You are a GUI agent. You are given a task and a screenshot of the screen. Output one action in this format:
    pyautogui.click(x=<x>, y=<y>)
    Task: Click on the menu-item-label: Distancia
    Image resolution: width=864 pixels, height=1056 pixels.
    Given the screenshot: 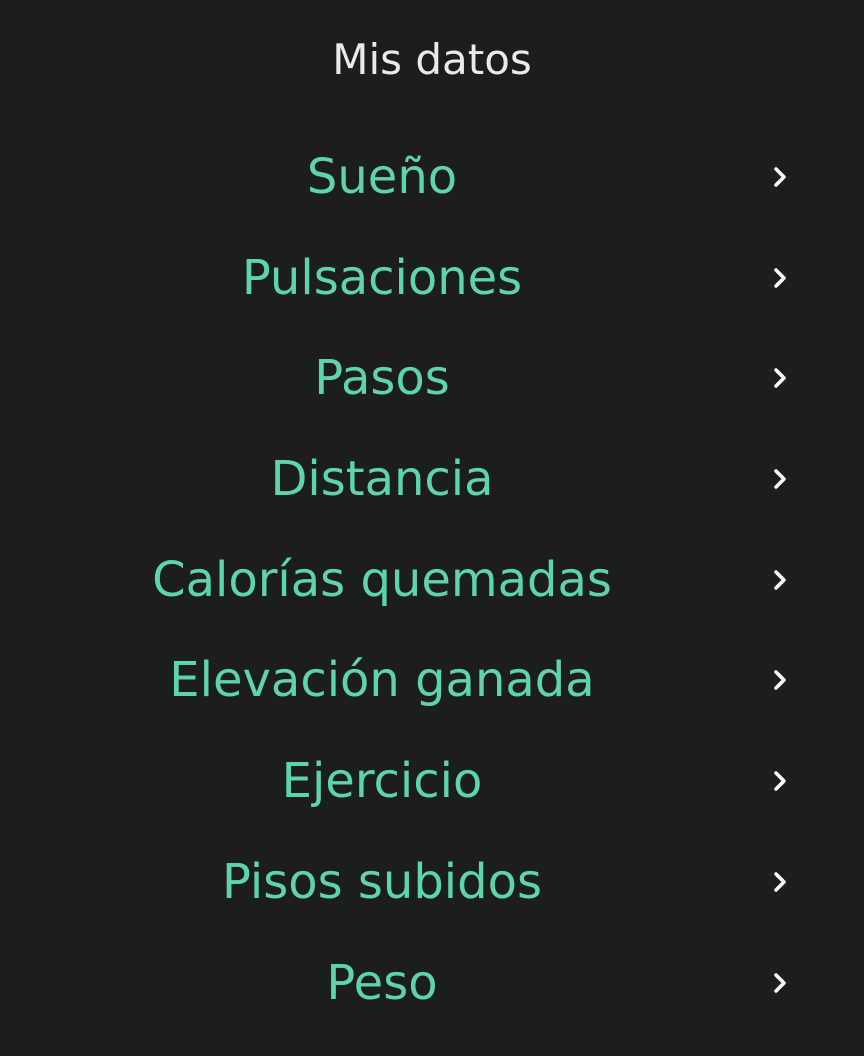 What is the action you would take?
    pyautogui.click(x=382, y=479)
    